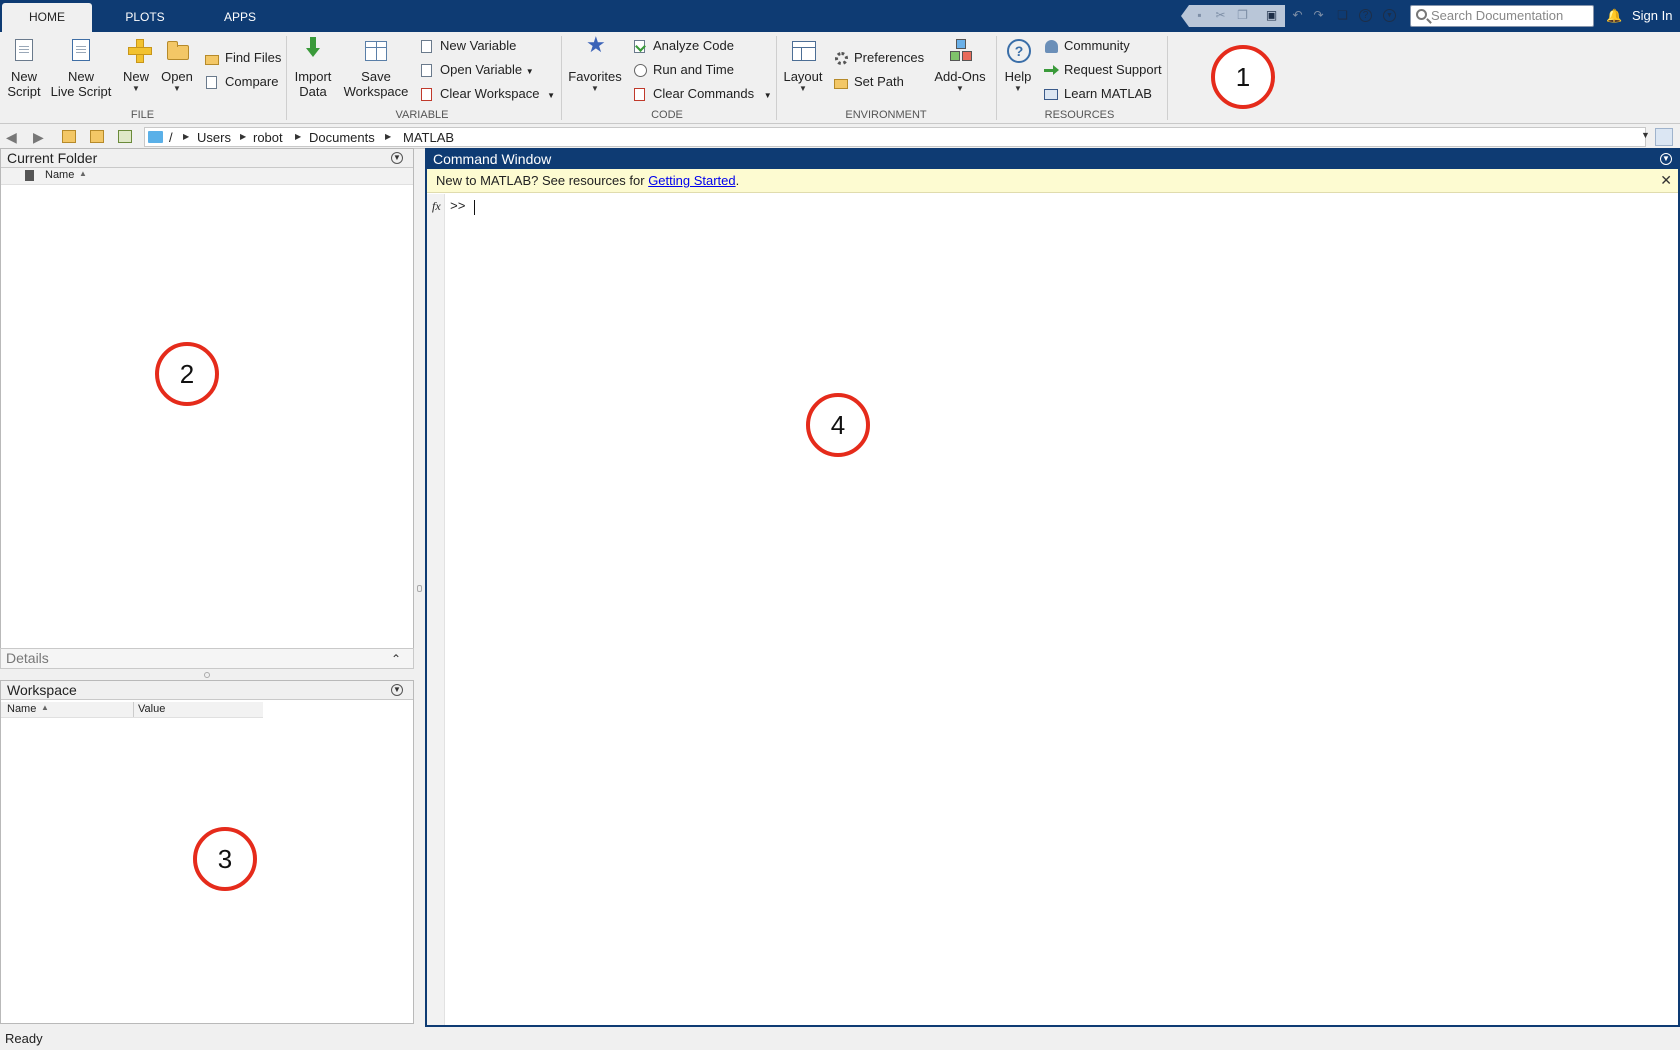 This screenshot has height=1050, width=1680. What do you see at coordinates (1242, 15) in the screenshot?
I see `copy-icon: ❐` at bounding box center [1242, 15].